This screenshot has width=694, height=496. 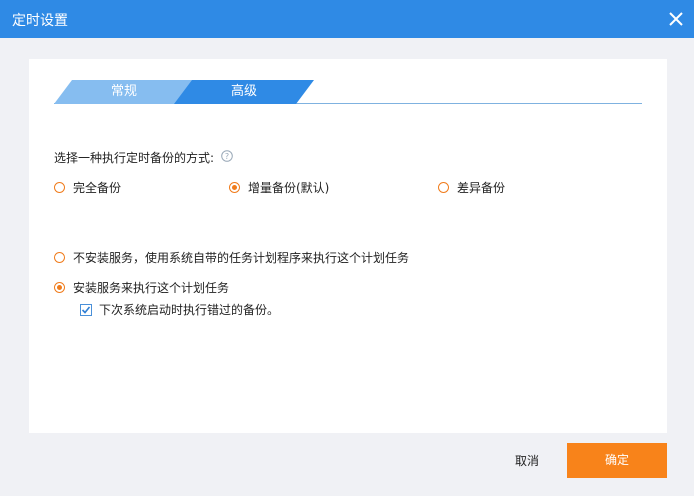 I want to click on window-title: 定时设置, so click(x=40, y=21).